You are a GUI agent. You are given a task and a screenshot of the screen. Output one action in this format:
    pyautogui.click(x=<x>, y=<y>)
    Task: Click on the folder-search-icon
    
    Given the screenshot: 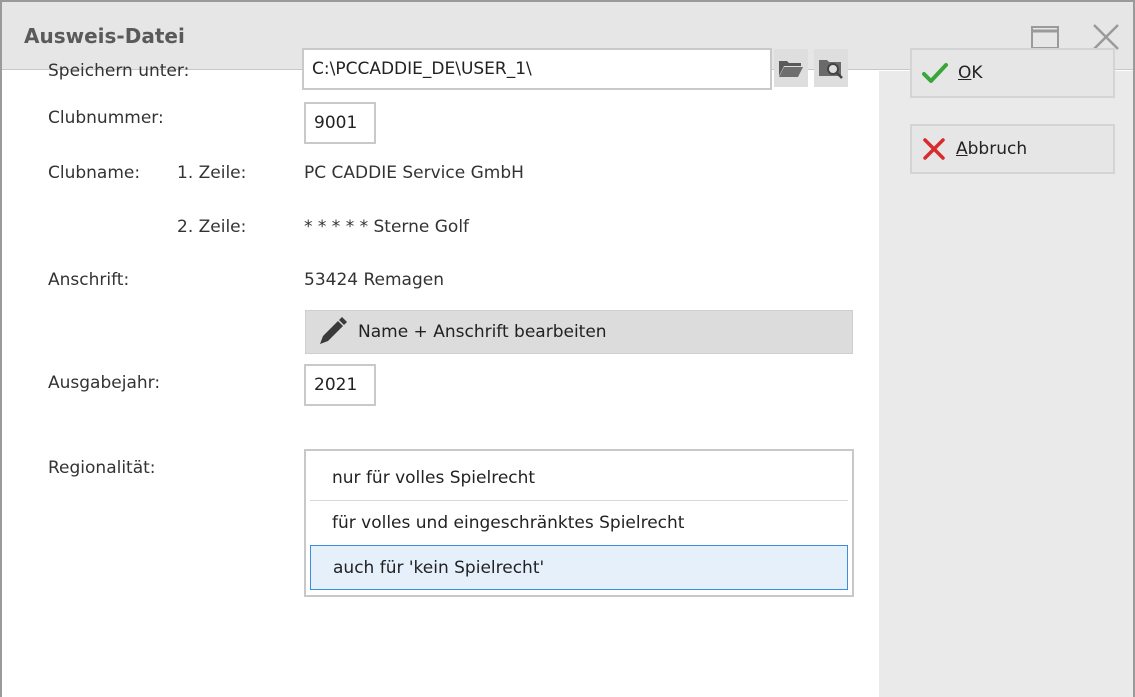 What is the action you would take?
    pyautogui.click(x=831, y=69)
    